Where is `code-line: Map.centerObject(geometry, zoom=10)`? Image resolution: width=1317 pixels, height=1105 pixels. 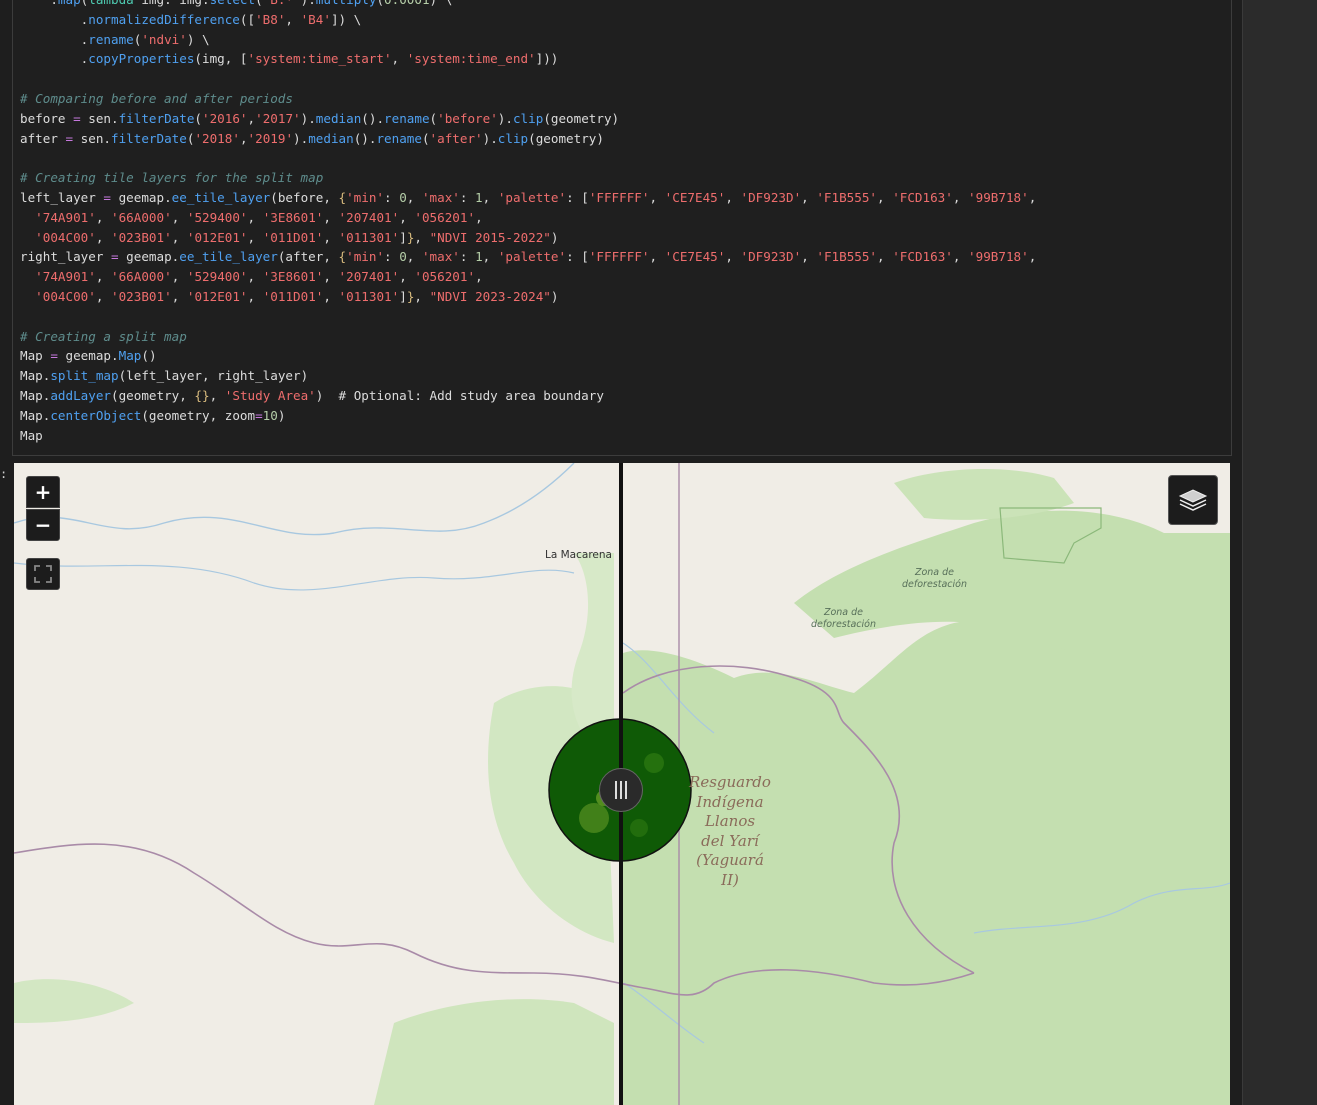
code-line: Map.centerObject(geometry, zoom=10) is located at coordinates (153, 415).